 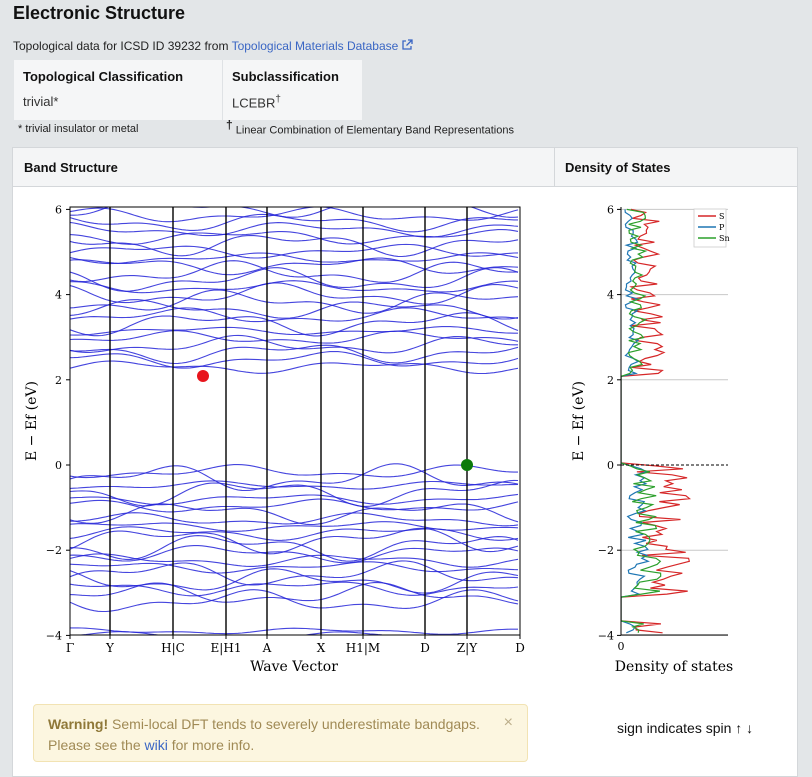 I want to click on panel-header: Band Structure Density of States, so click(x=405, y=167).